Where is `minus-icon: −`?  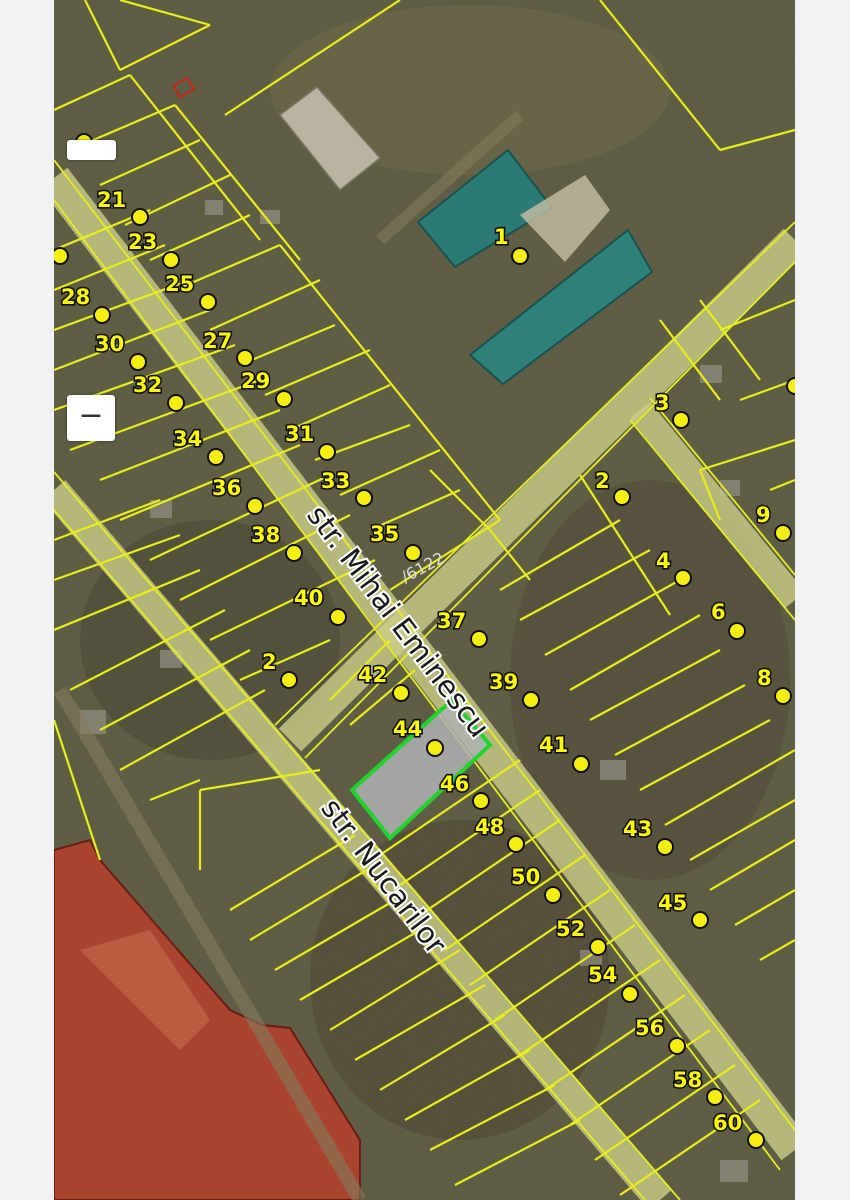
minus-icon: − is located at coordinates (91, 415).